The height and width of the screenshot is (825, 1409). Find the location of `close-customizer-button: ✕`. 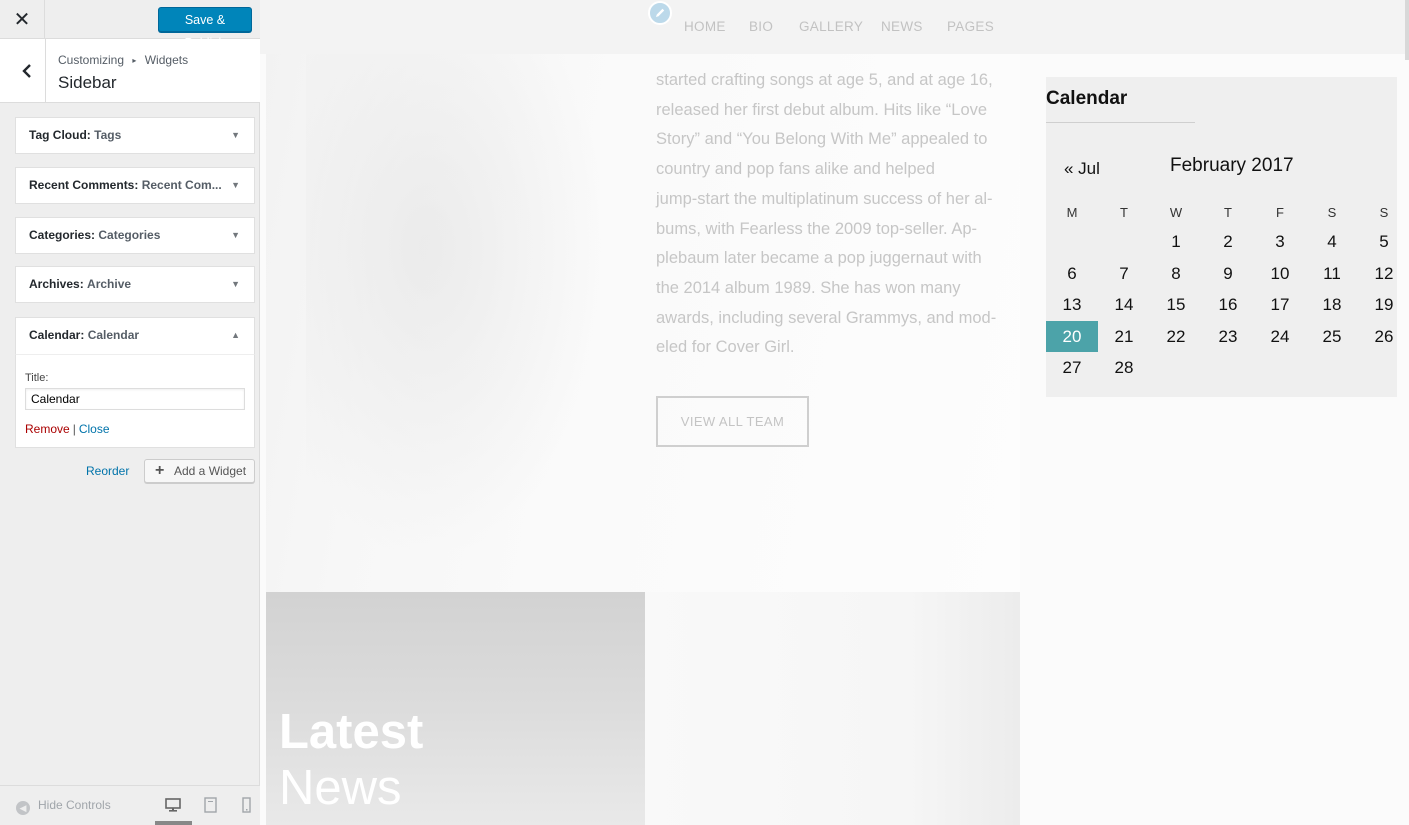

close-customizer-button: ✕ is located at coordinates (22, 19).